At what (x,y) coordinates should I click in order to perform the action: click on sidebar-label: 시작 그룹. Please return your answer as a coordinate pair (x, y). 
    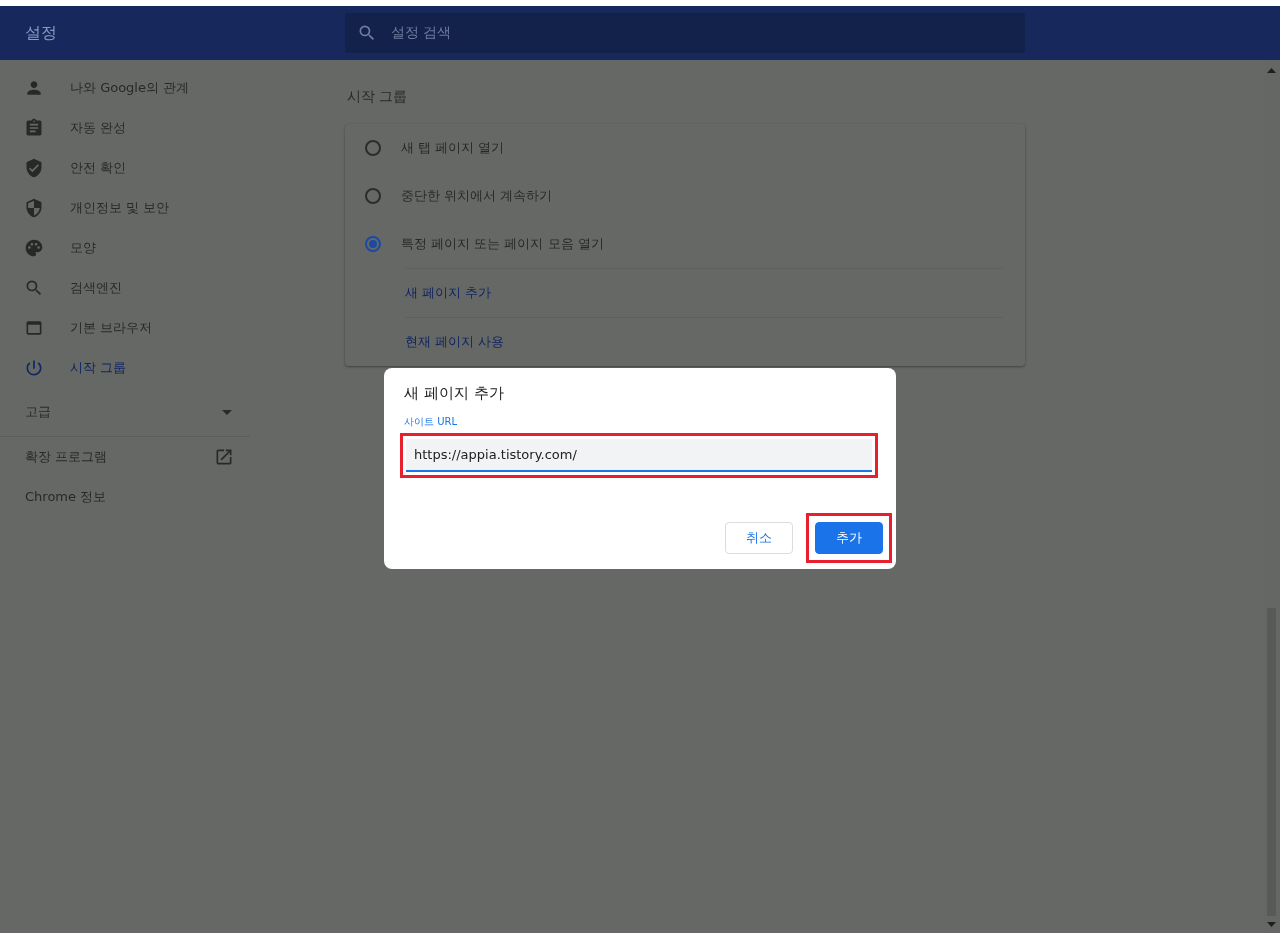
    Looking at the image, I should click on (98, 368).